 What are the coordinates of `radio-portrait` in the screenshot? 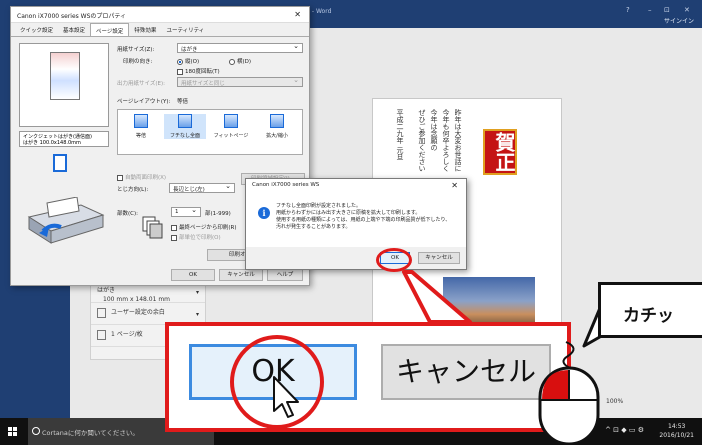 It's located at (180, 61).